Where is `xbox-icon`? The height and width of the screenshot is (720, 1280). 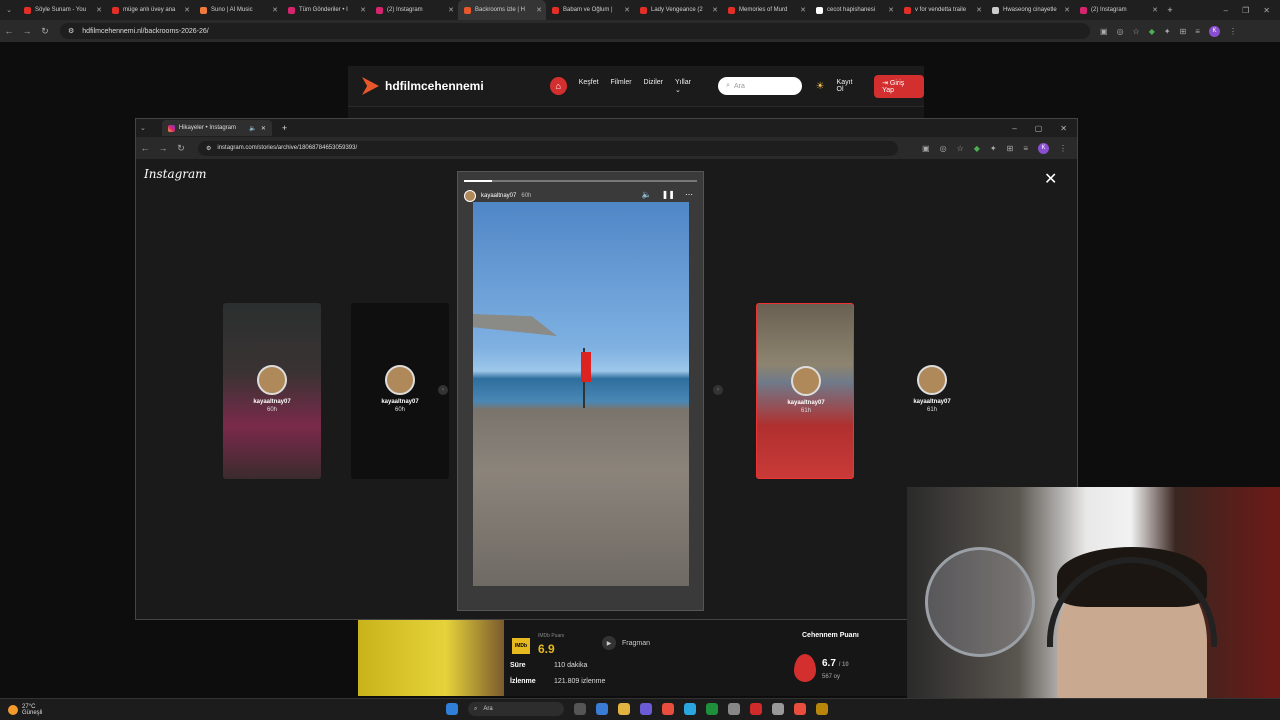
xbox-icon is located at coordinates (712, 709).